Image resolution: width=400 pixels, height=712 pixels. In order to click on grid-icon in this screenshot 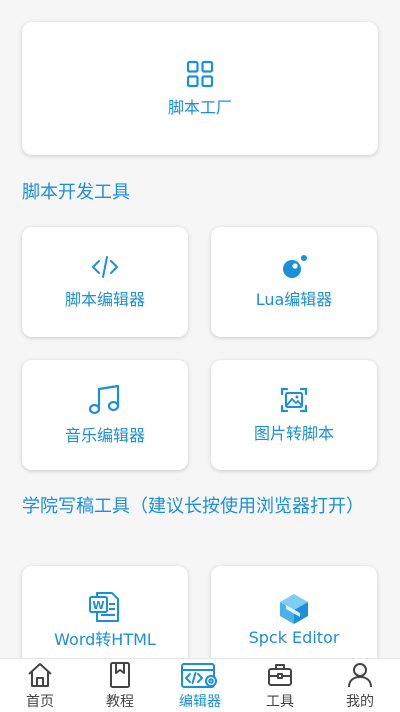, I will do `click(200, 74)`.